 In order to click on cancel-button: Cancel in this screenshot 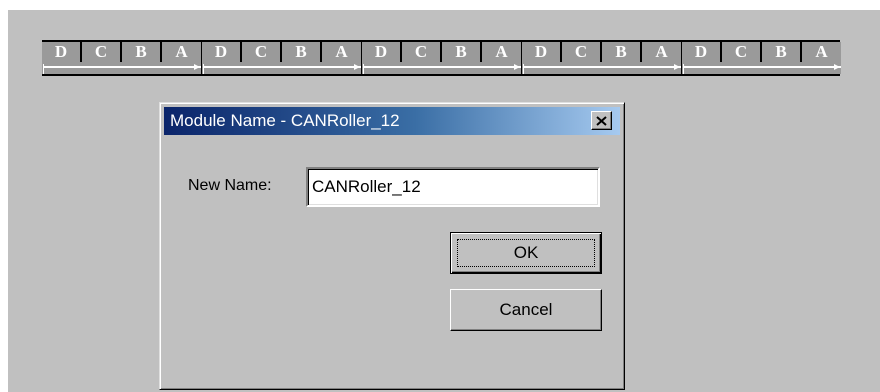, I will do `click(526, 310)`.